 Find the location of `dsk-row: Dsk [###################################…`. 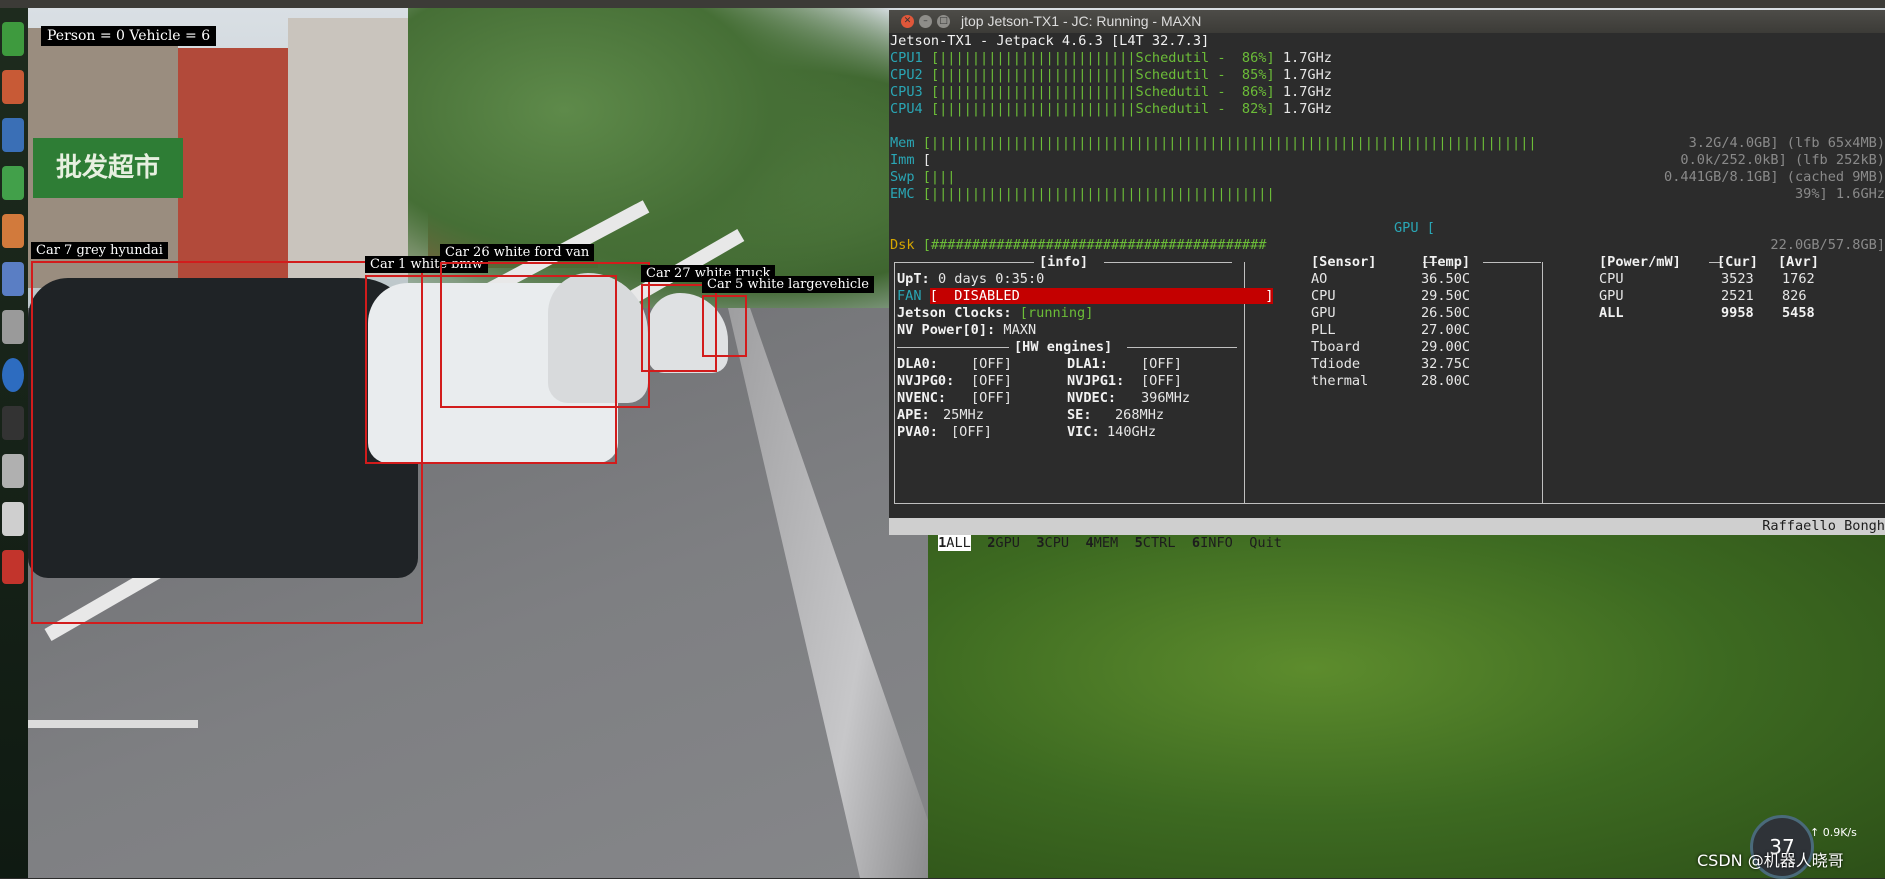

dsk-row: Dsk [###################################… is located at coordinates (1078, 245).